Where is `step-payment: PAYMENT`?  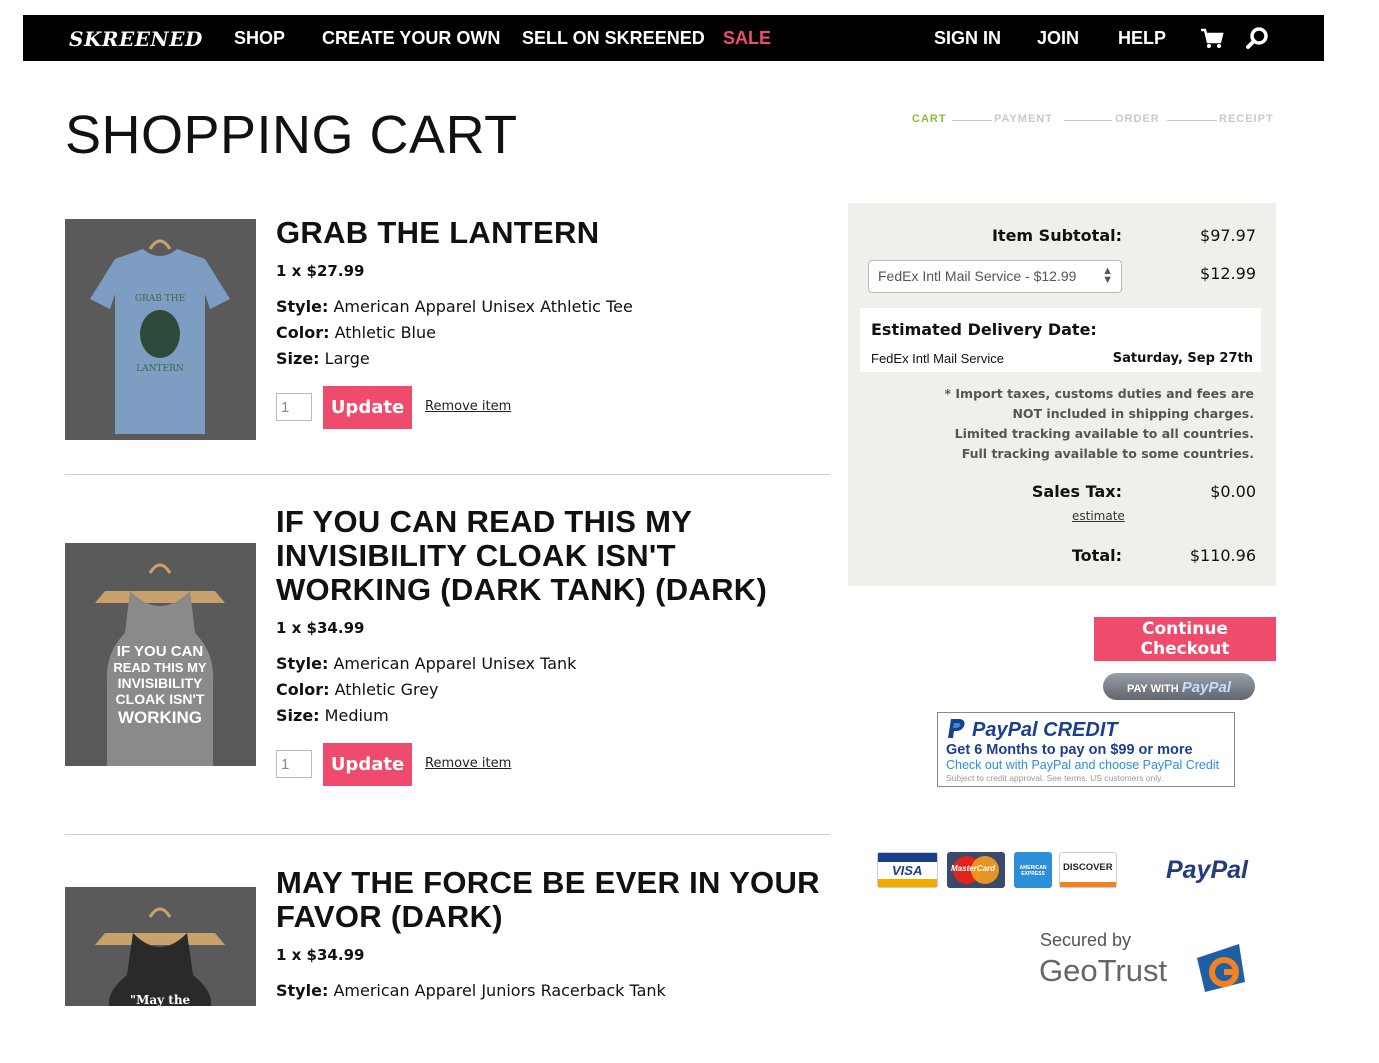 step-payment: PAYMENT is located at coordinates (1023, 119).